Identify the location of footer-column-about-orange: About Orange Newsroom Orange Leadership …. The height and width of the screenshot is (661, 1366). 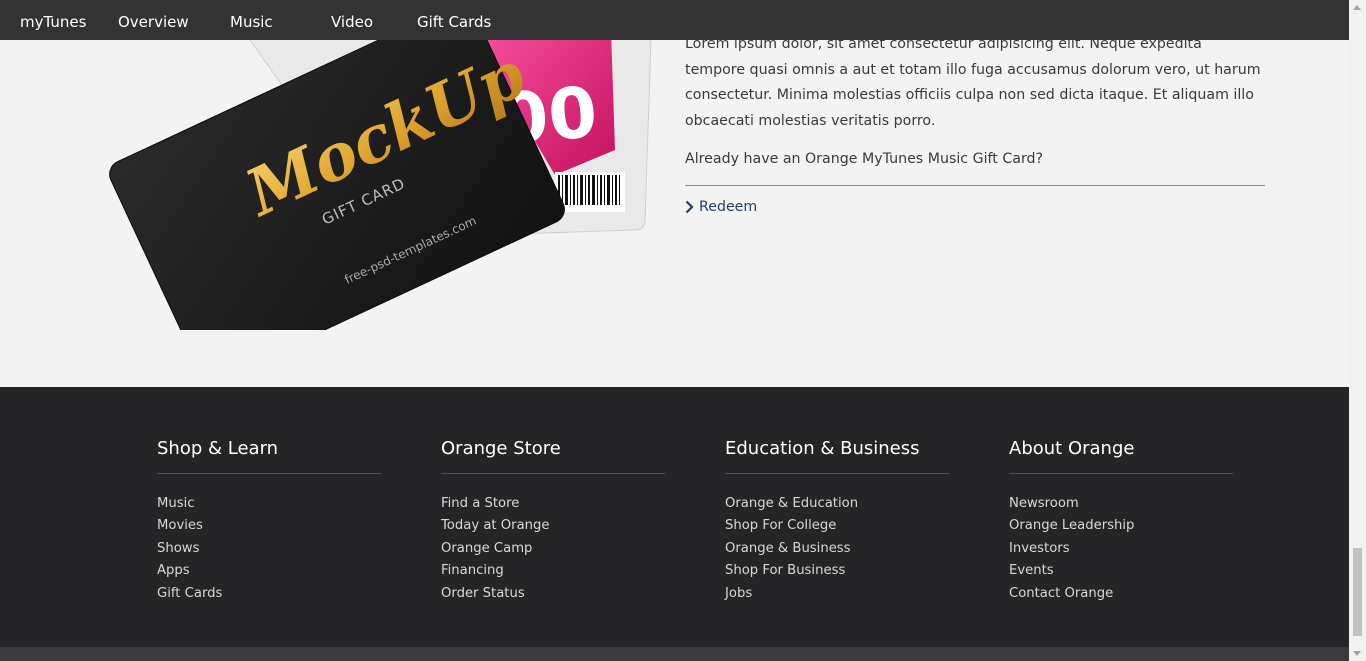
(1121, 521).